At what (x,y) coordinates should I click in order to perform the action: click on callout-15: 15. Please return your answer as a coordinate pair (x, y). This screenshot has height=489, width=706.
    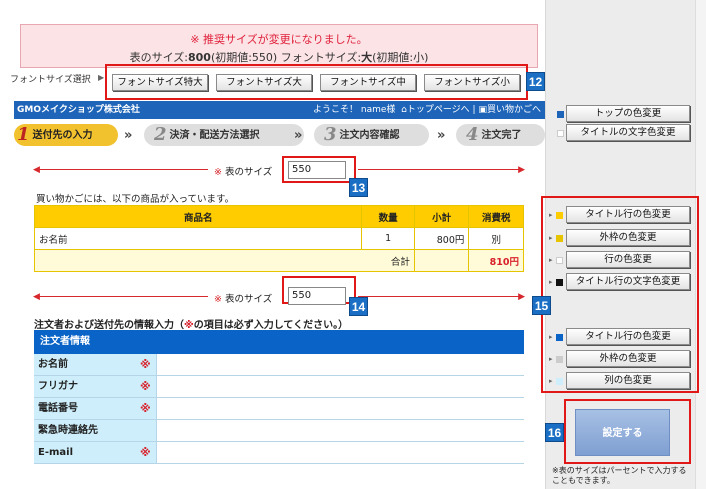
    Looking at the image, I should click on (541, 305).